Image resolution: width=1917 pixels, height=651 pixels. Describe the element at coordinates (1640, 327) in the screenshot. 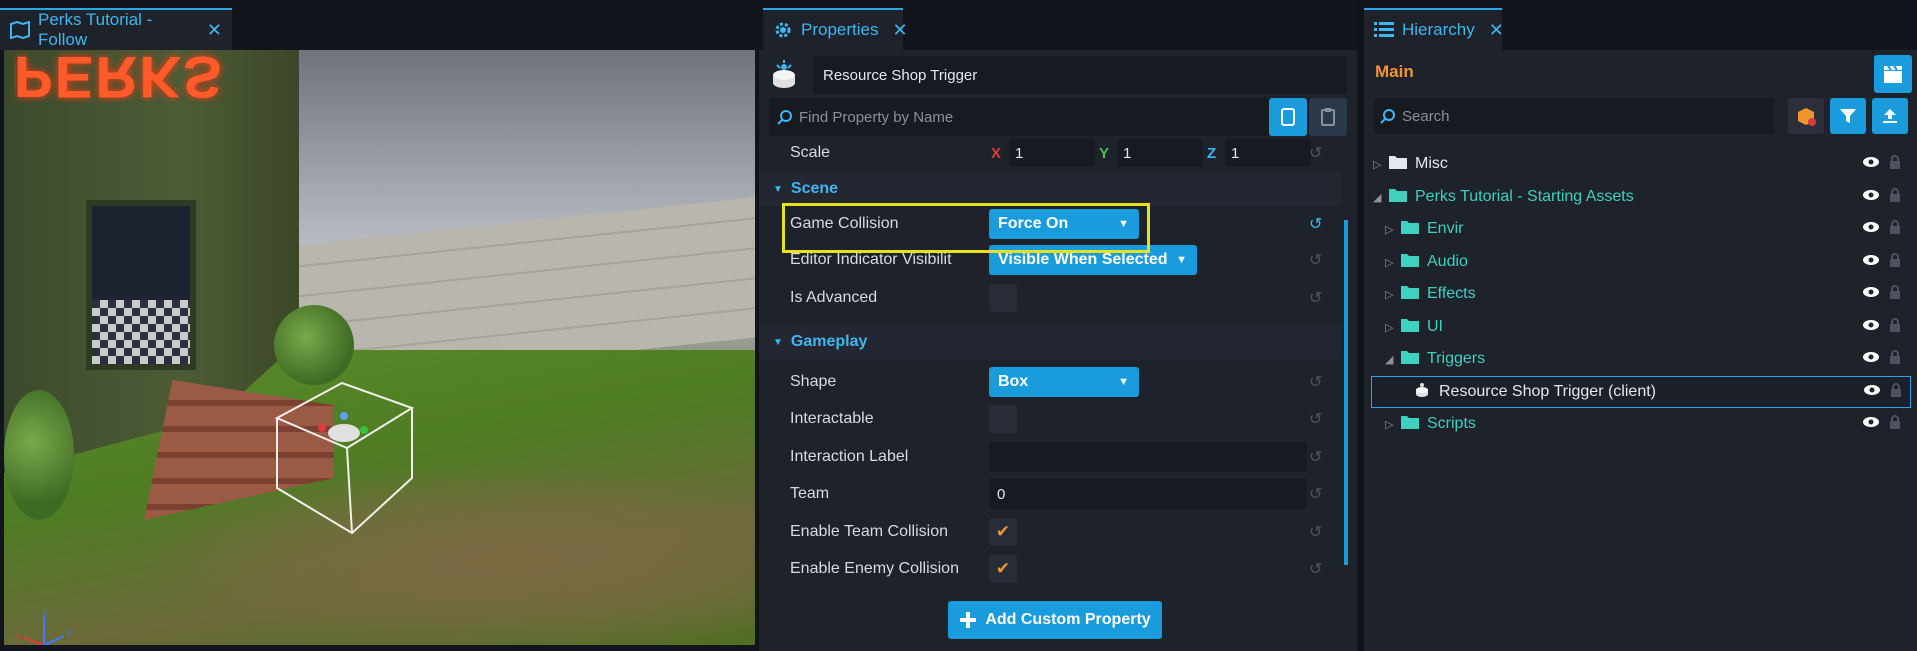

I see `tree-item-ui: ▷ UI` at that location.